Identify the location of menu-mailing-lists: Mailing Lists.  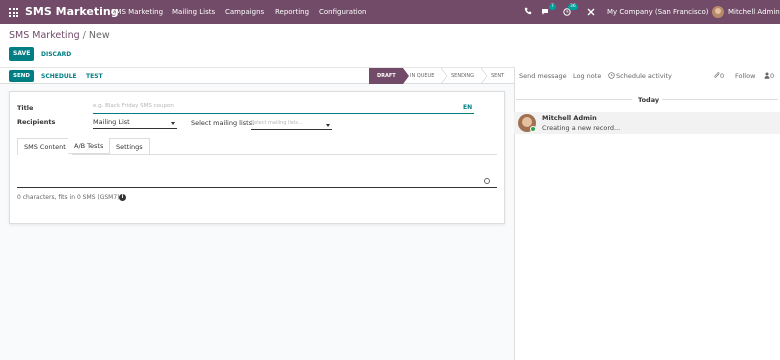
(193, 12).